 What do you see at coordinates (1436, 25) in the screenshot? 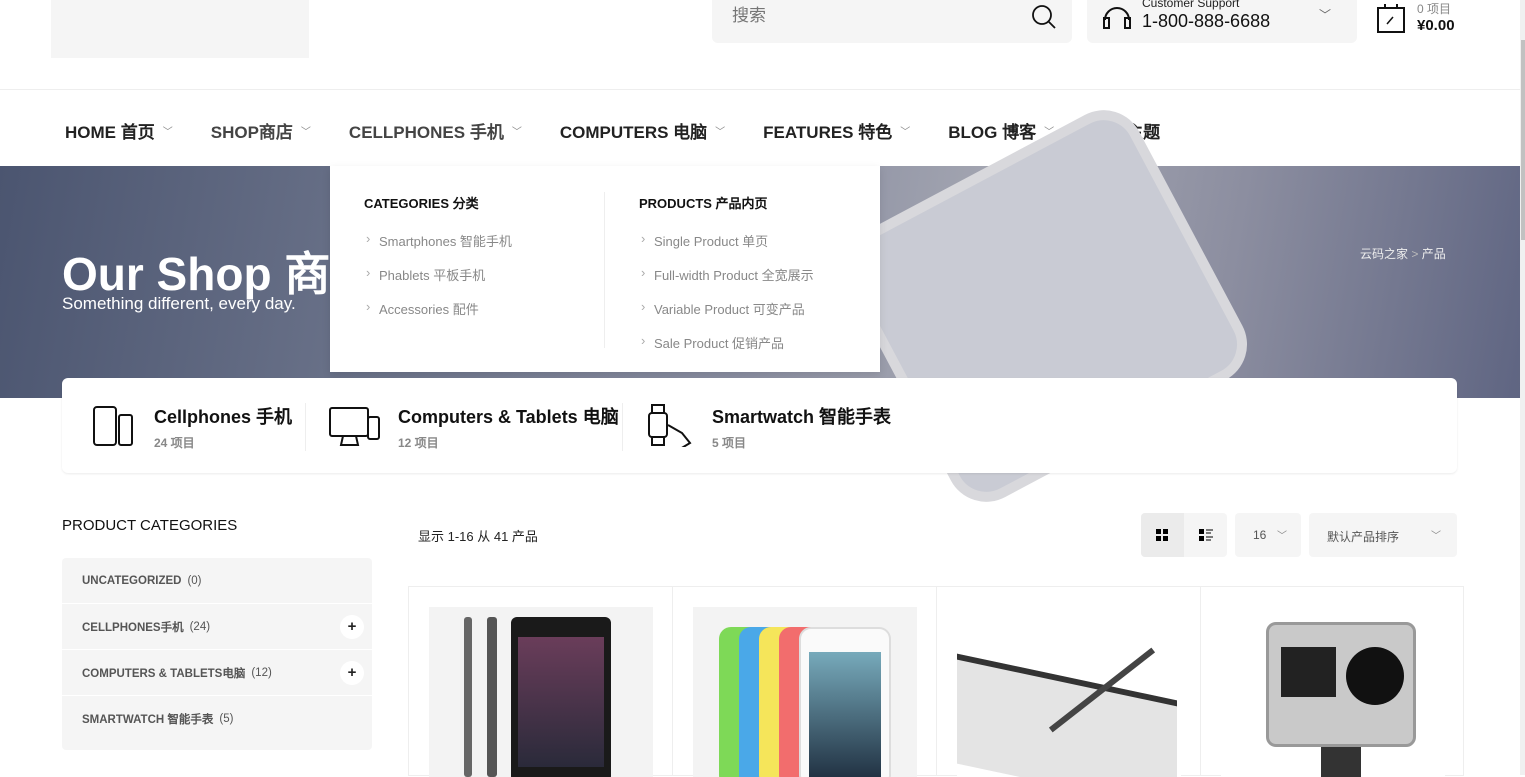
I see `cart-total: ¥0.00` at bounding box center [1436, 25].